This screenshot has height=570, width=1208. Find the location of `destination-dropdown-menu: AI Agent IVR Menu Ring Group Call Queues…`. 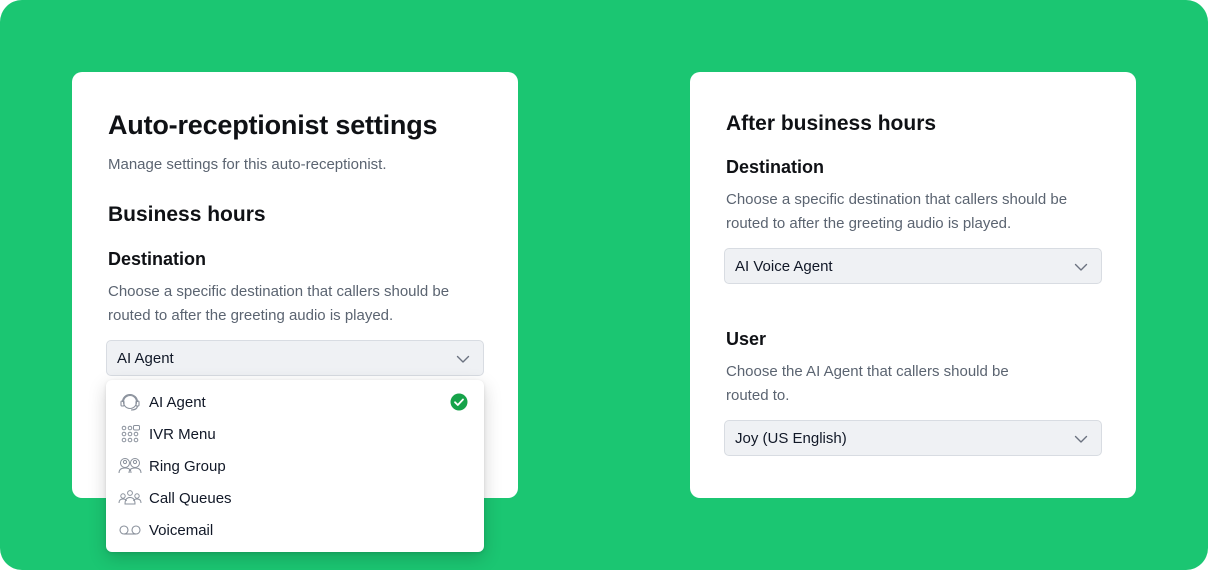

destination-dropdown-menu: AI Agent IVR Menu Ring Group Call Queues… is located at coordinates (295, 466).